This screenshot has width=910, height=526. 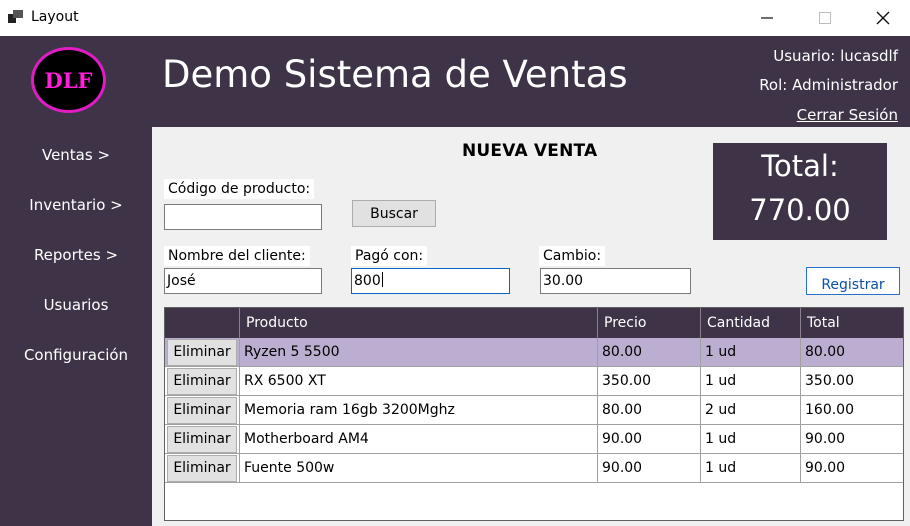 I want to click on close-icon, so click(x=883, y=18).